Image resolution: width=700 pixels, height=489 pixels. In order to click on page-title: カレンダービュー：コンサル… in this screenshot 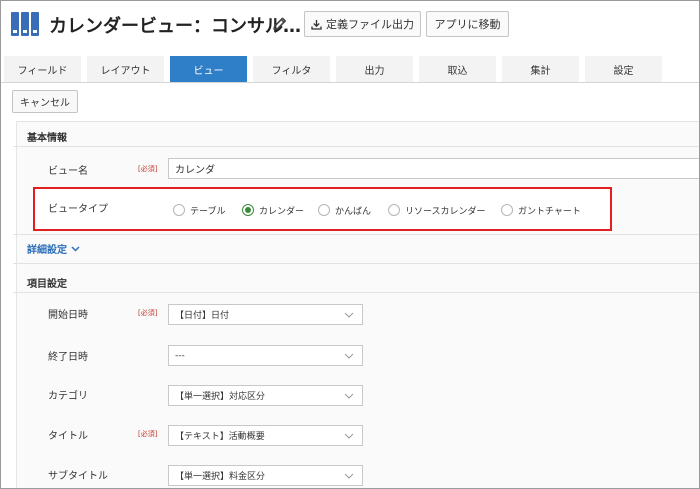, I will do `click(175, 26)`.